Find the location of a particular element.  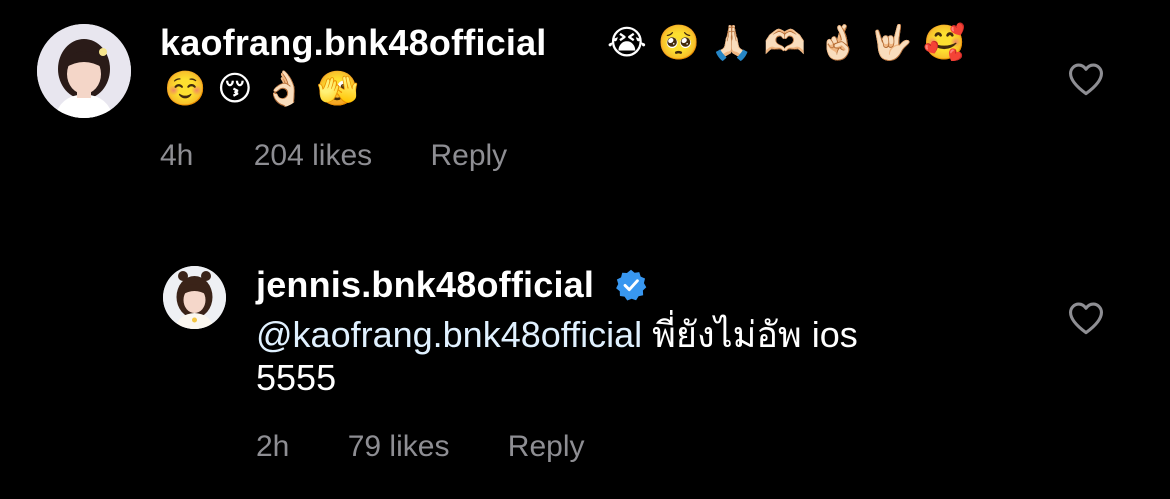

reply-username: jennis.bnk48official is located at coordinates (452, 285).